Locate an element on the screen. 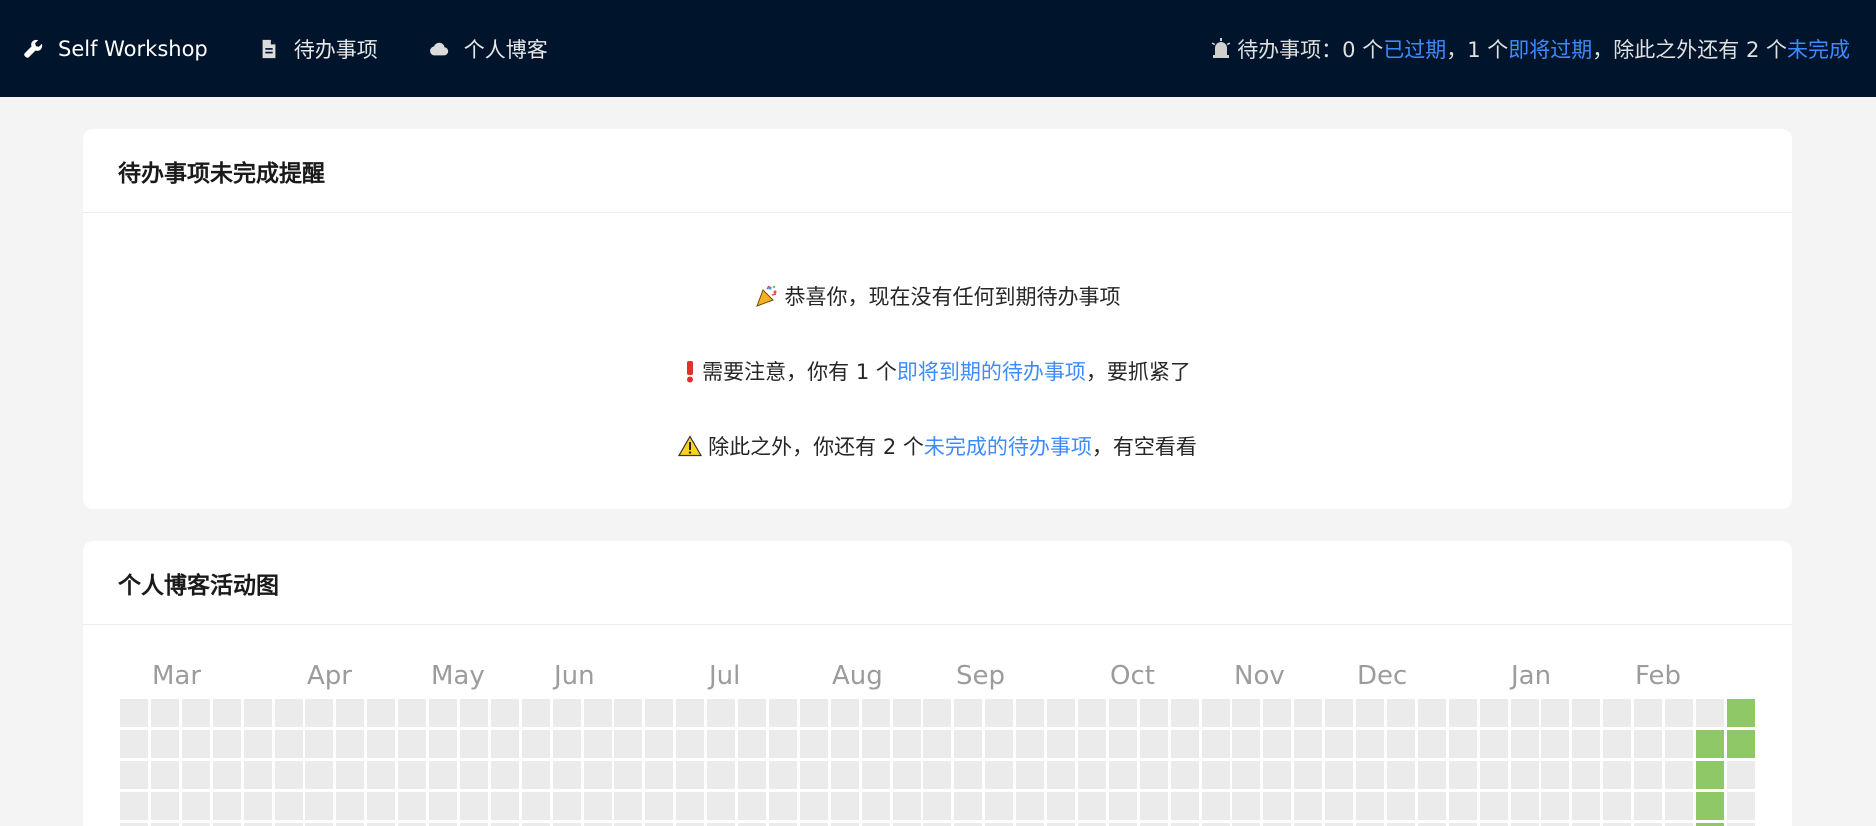 The height and width of the screenshot is (826, 1876). nav-item-blog: 个人博客 is located at coordinates (488, 49).